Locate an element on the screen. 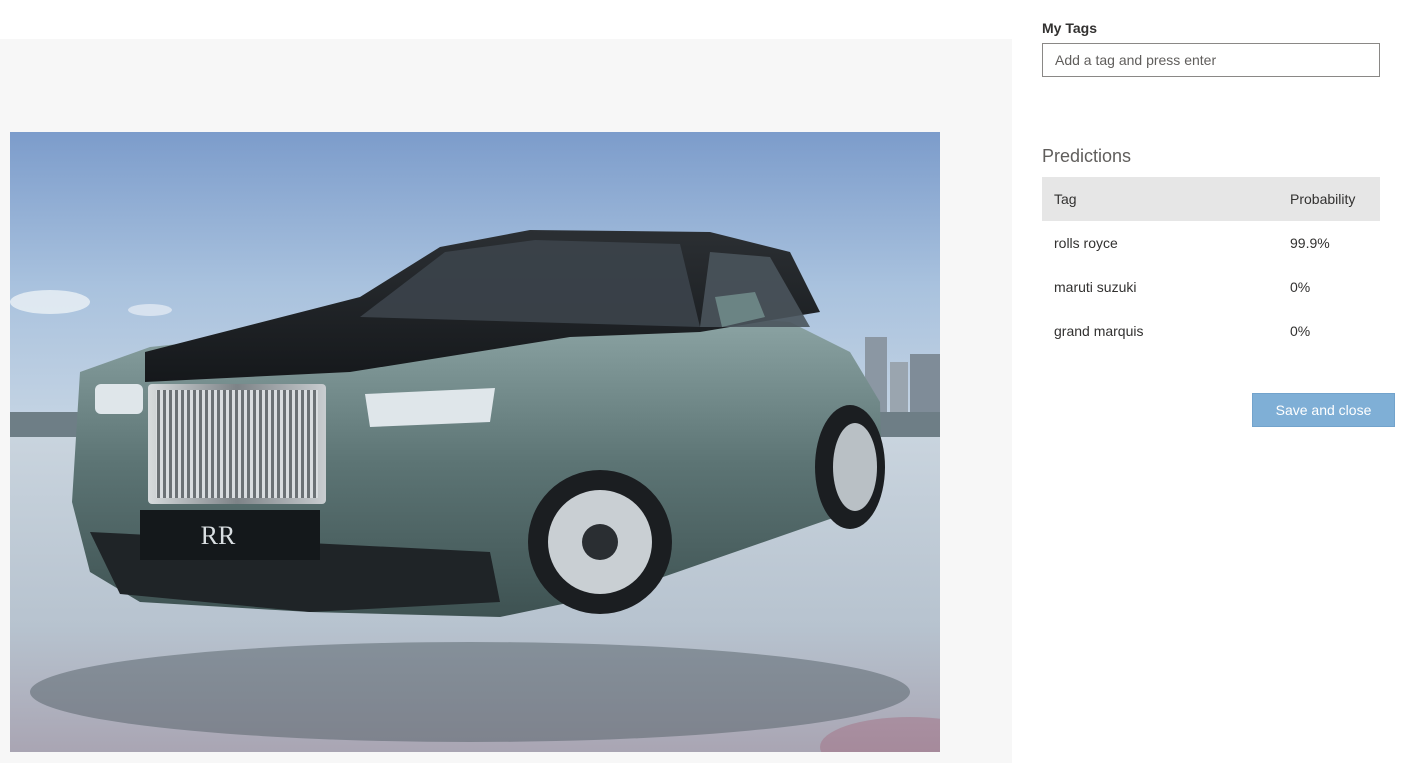  column-header-tag: Tag is located at coordinates (1166, 199).